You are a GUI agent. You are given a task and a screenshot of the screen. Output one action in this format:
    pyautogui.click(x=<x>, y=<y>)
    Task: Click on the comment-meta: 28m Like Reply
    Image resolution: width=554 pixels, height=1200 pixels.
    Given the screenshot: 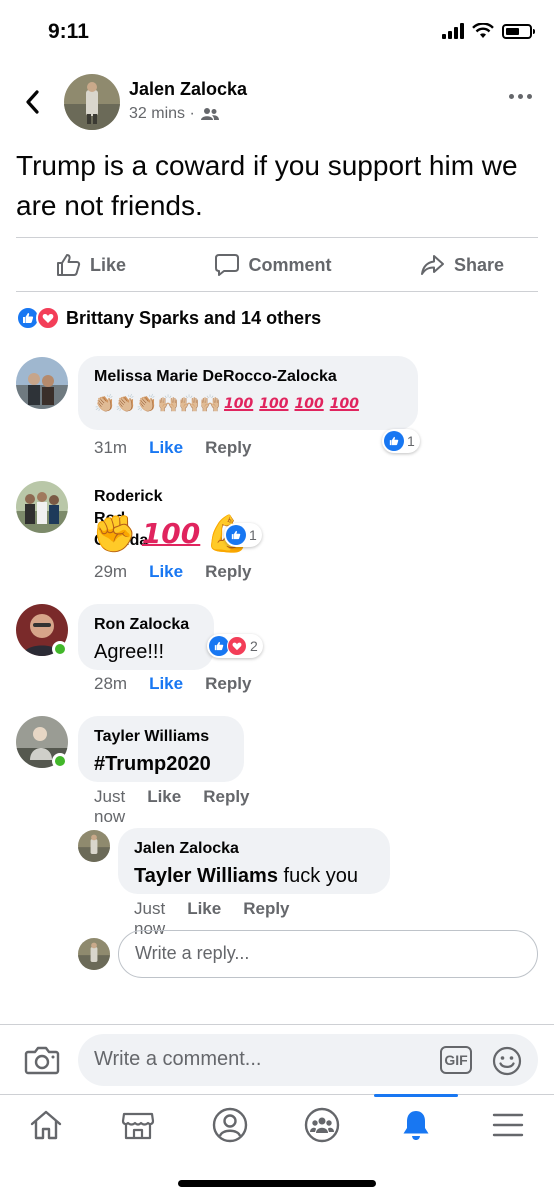 What is the action you would take?
    pyautogui.click(x=172, y=684)
    